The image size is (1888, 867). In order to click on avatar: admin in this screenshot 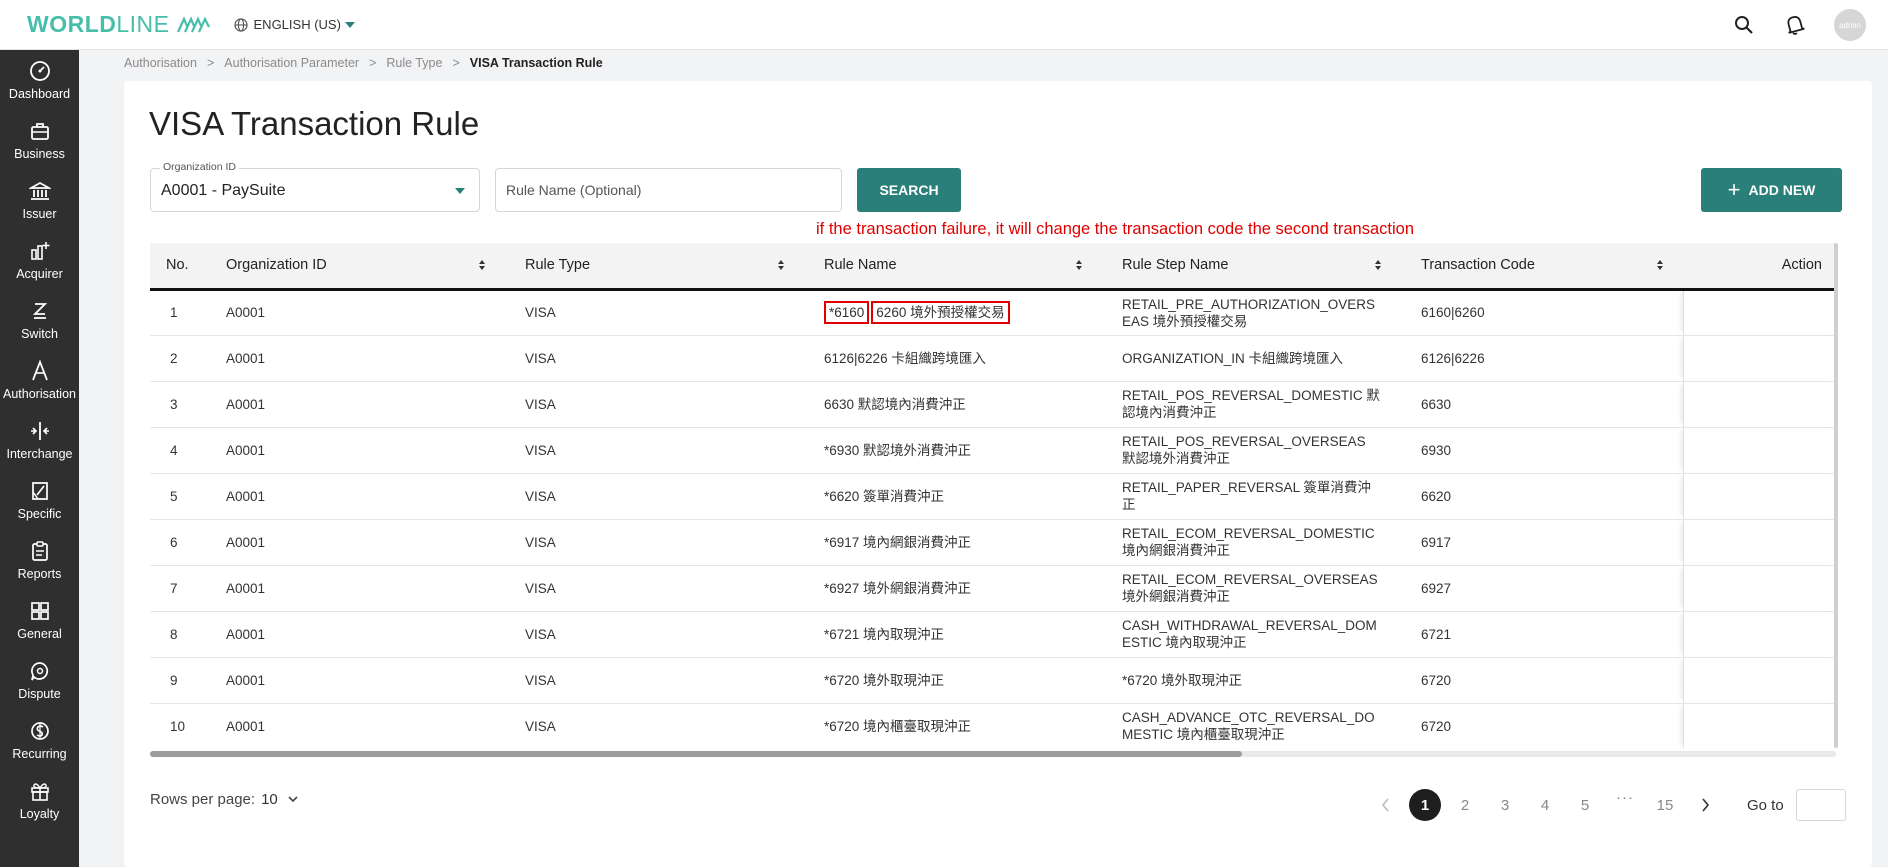, I will do `click(1850, 25)`.